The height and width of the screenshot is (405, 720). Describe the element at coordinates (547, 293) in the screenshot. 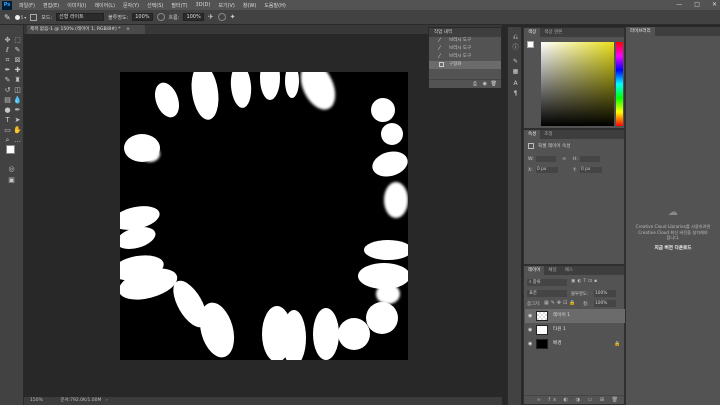

I see `blend-mode-select: 표준` at that location.